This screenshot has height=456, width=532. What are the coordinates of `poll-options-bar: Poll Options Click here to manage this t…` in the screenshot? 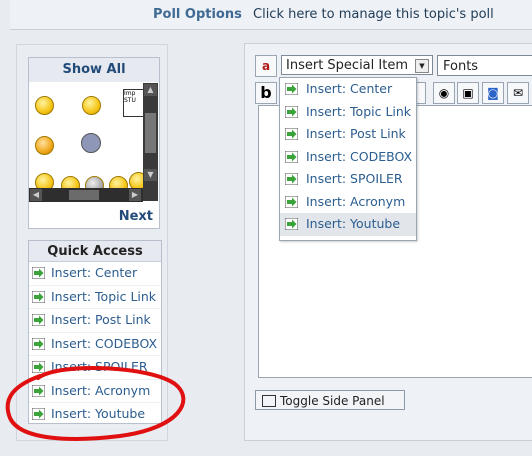 It's located at (271, 15).